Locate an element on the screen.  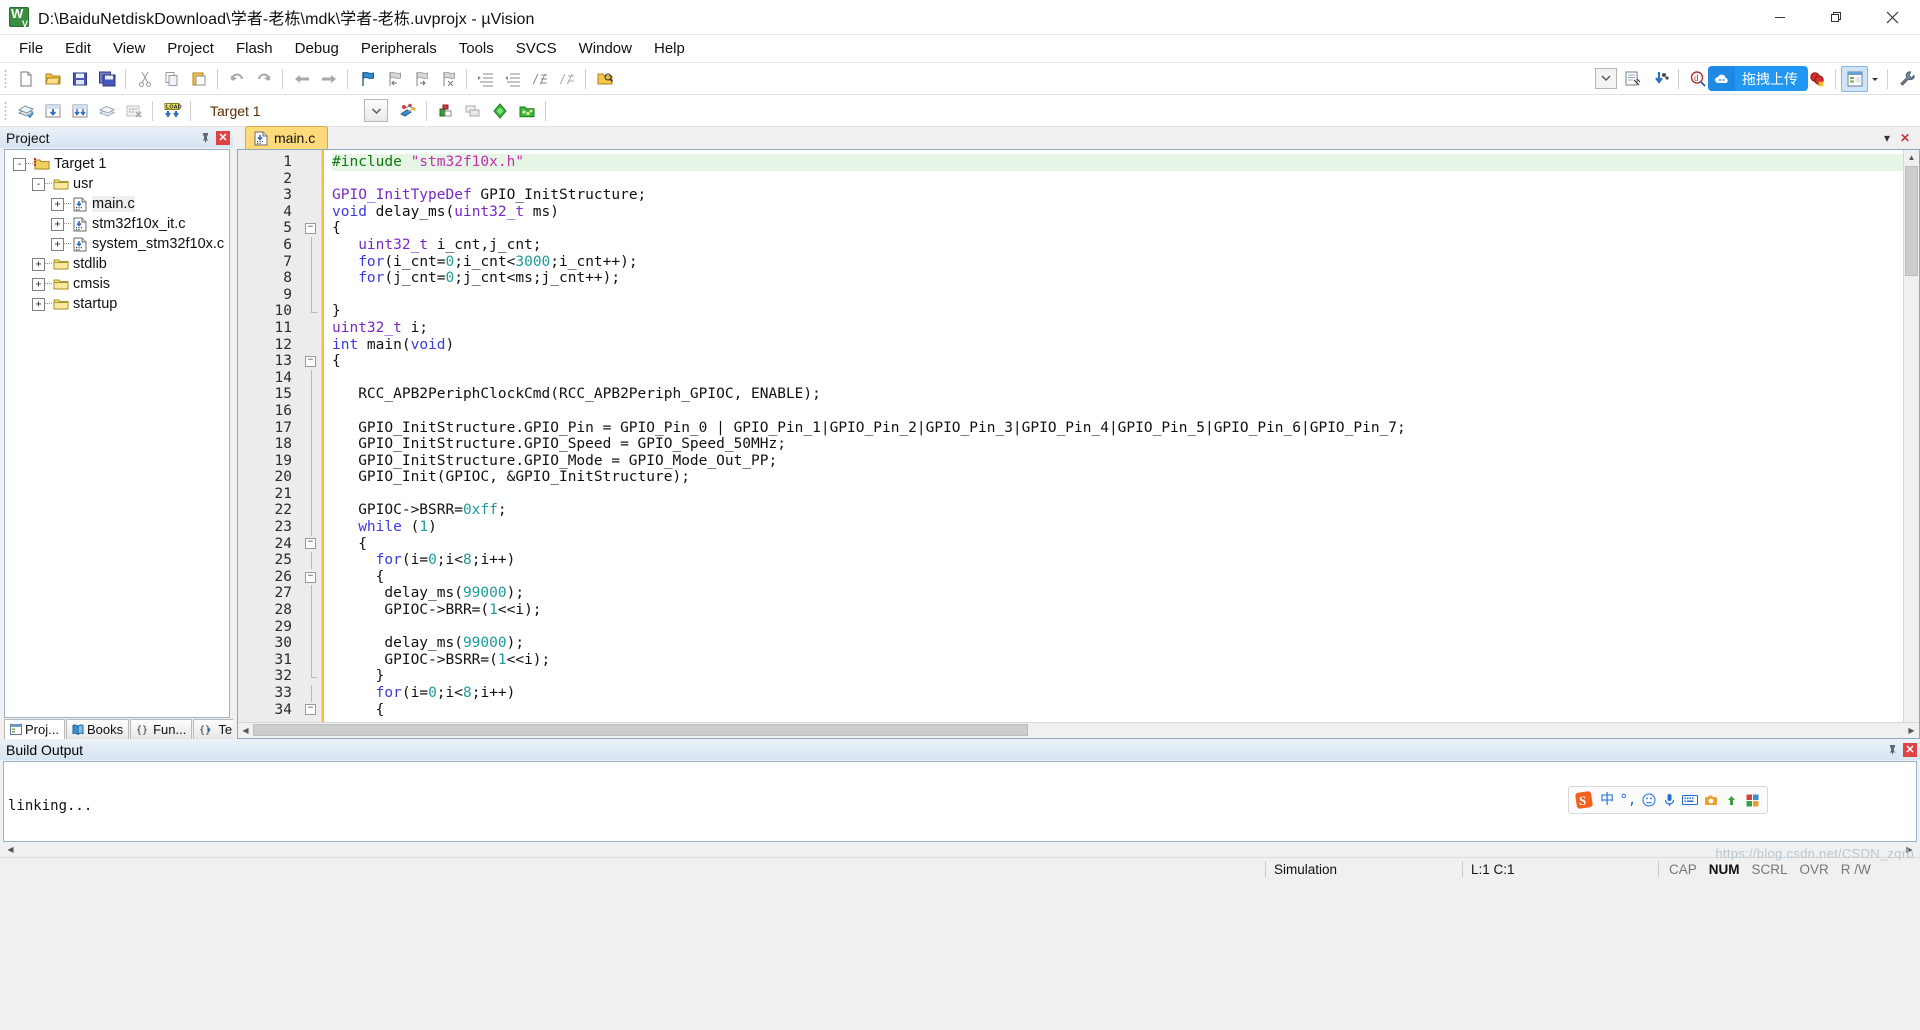
pin-icon is located at coordinates (205, 137).